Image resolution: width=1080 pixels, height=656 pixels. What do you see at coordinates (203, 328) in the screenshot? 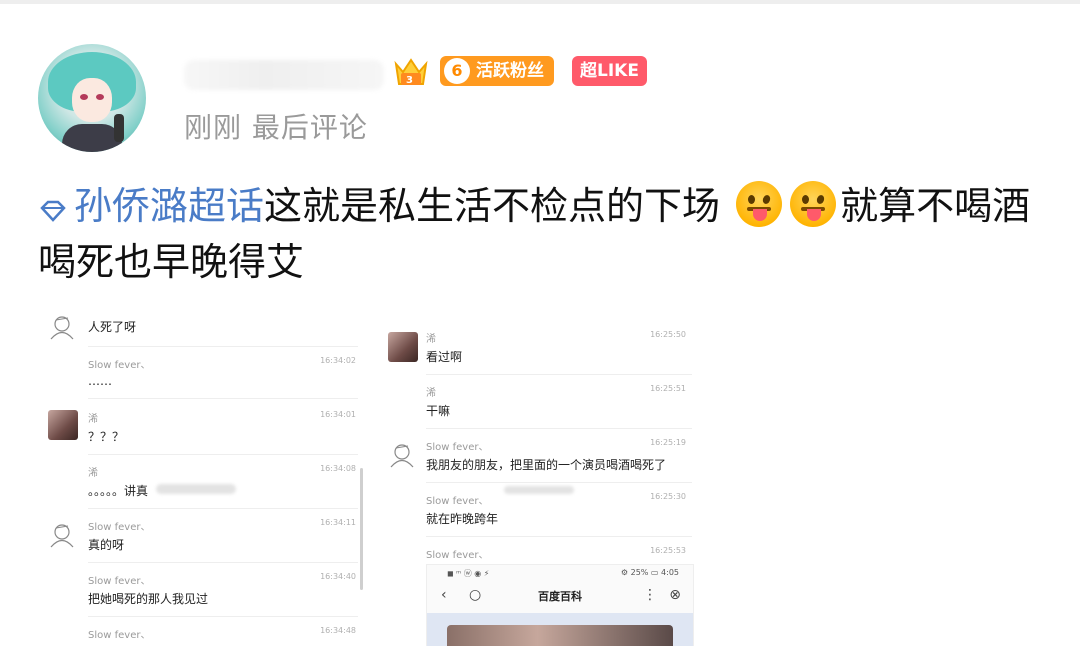
I see `chat-message: 人死了呀` at bounding box center [203, 328].